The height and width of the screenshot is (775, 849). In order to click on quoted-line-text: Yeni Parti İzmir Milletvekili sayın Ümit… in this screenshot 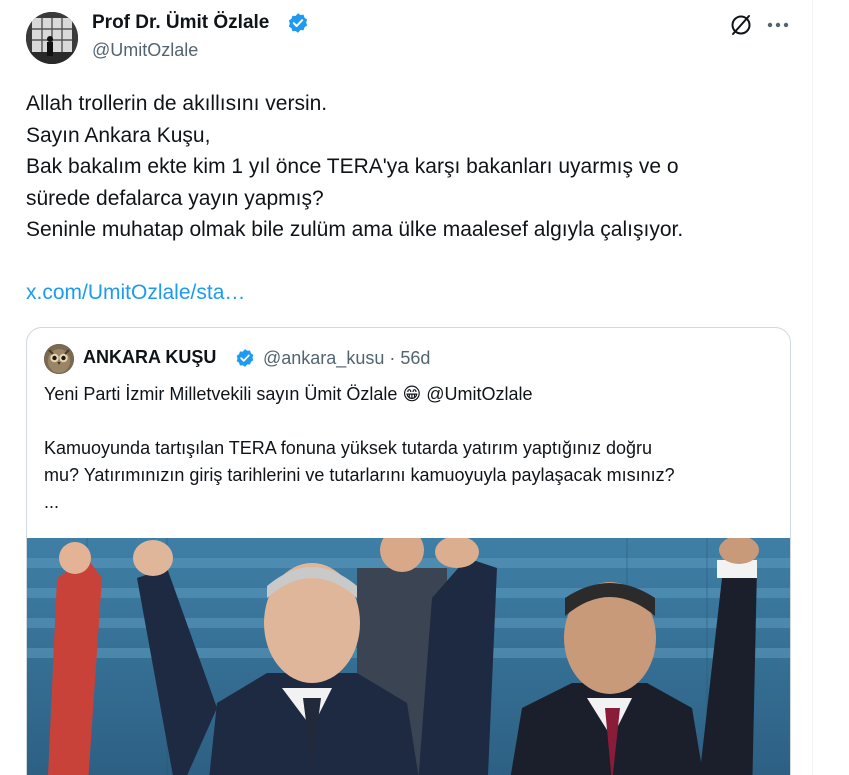, I will do `click(223, 394)`.